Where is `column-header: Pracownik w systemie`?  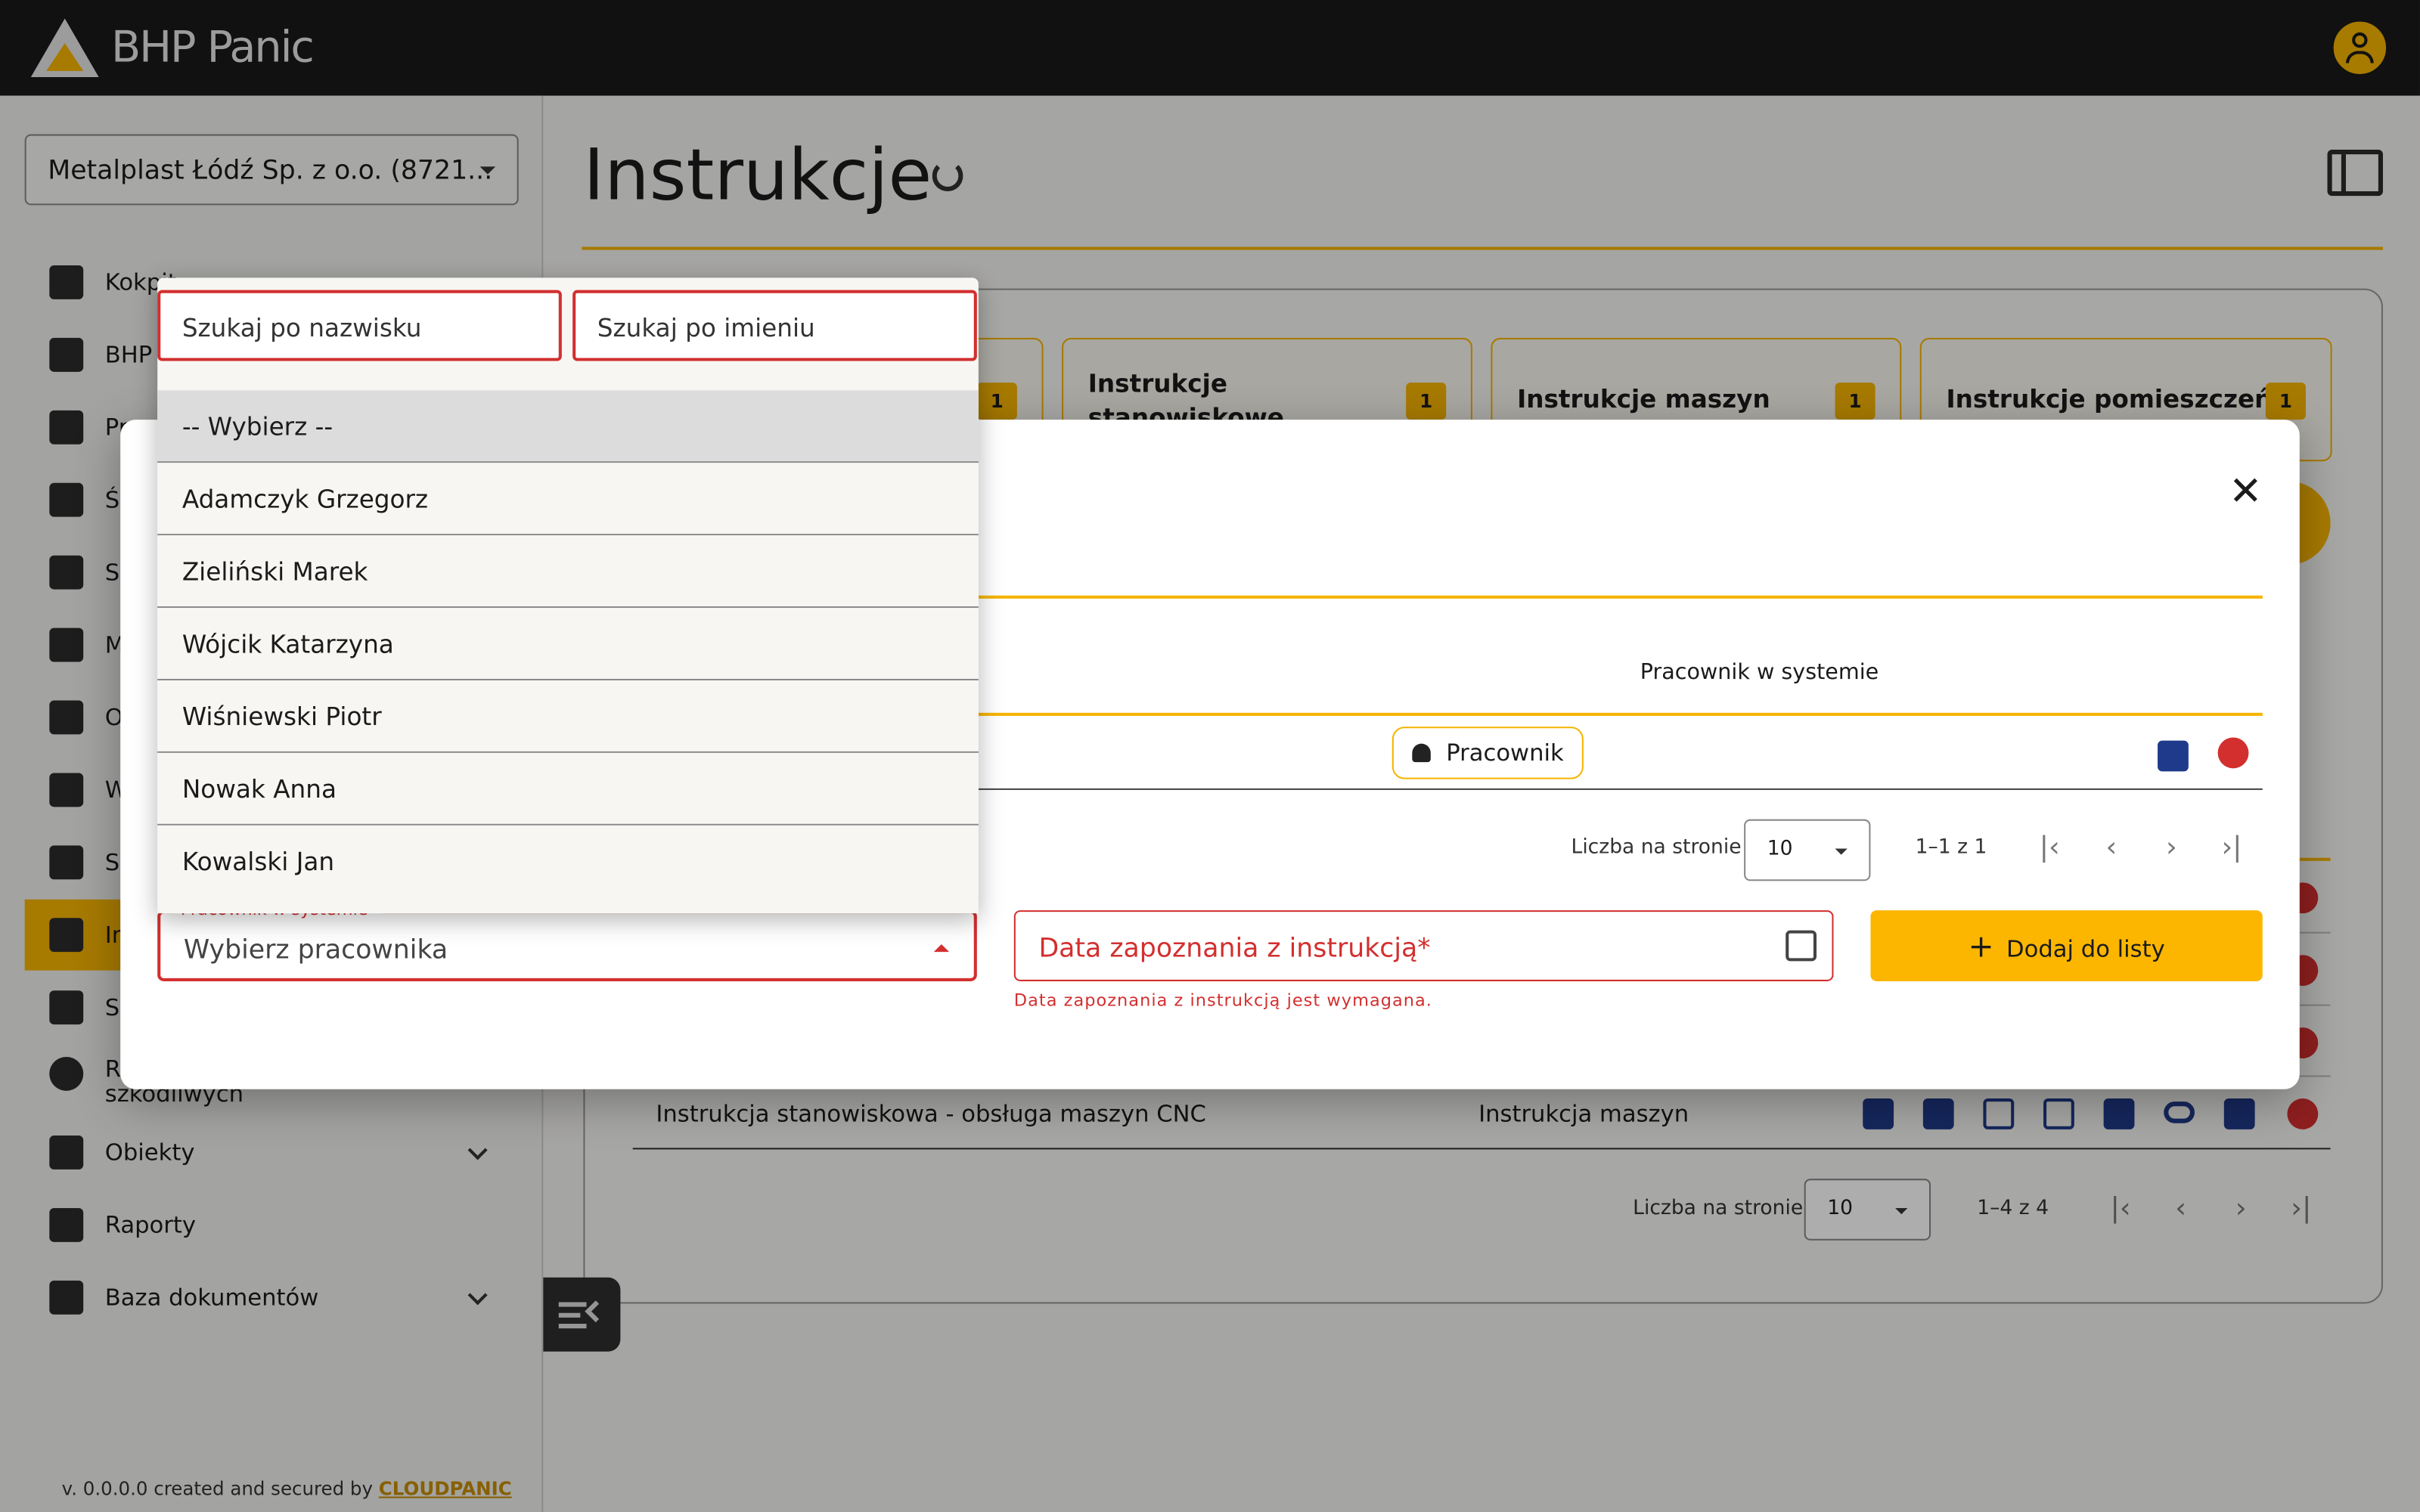 column-header: Pracownik w systemie is located at coordinates (1620, 676).